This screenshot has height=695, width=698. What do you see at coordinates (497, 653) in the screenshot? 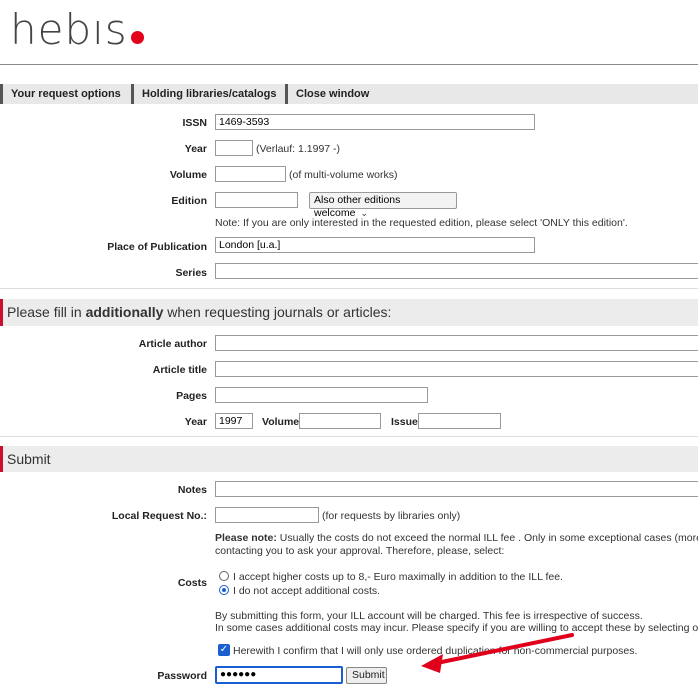
I see `annotation-arrow-icon` at bounding box center [497, 653].